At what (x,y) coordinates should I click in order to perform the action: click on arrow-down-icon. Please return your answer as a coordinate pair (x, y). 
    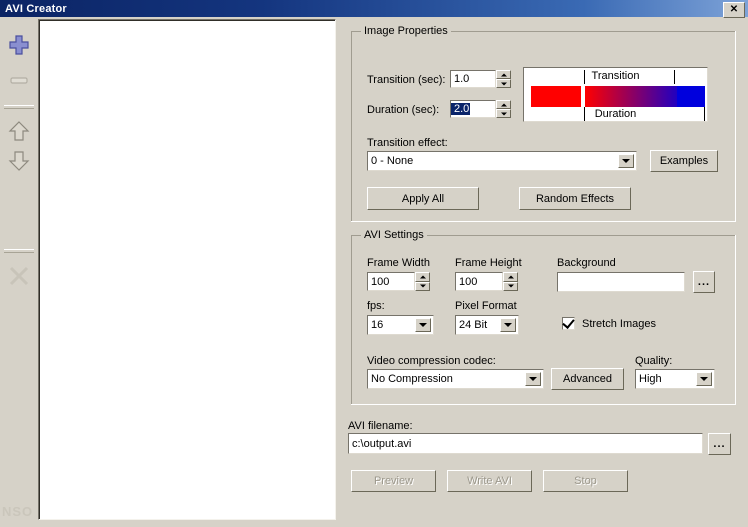
    Looking at the image, I should click on (19, 161).